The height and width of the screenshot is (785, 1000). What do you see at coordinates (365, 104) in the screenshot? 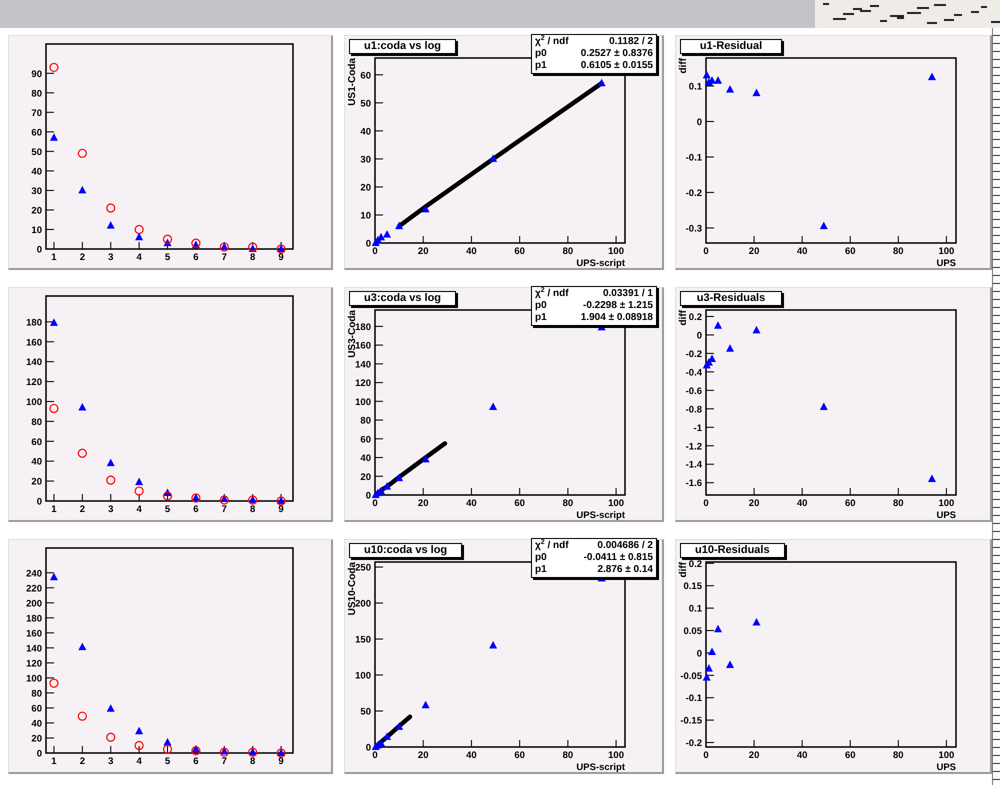
I see `tick-label: 50` at bounding box center [365, 104].